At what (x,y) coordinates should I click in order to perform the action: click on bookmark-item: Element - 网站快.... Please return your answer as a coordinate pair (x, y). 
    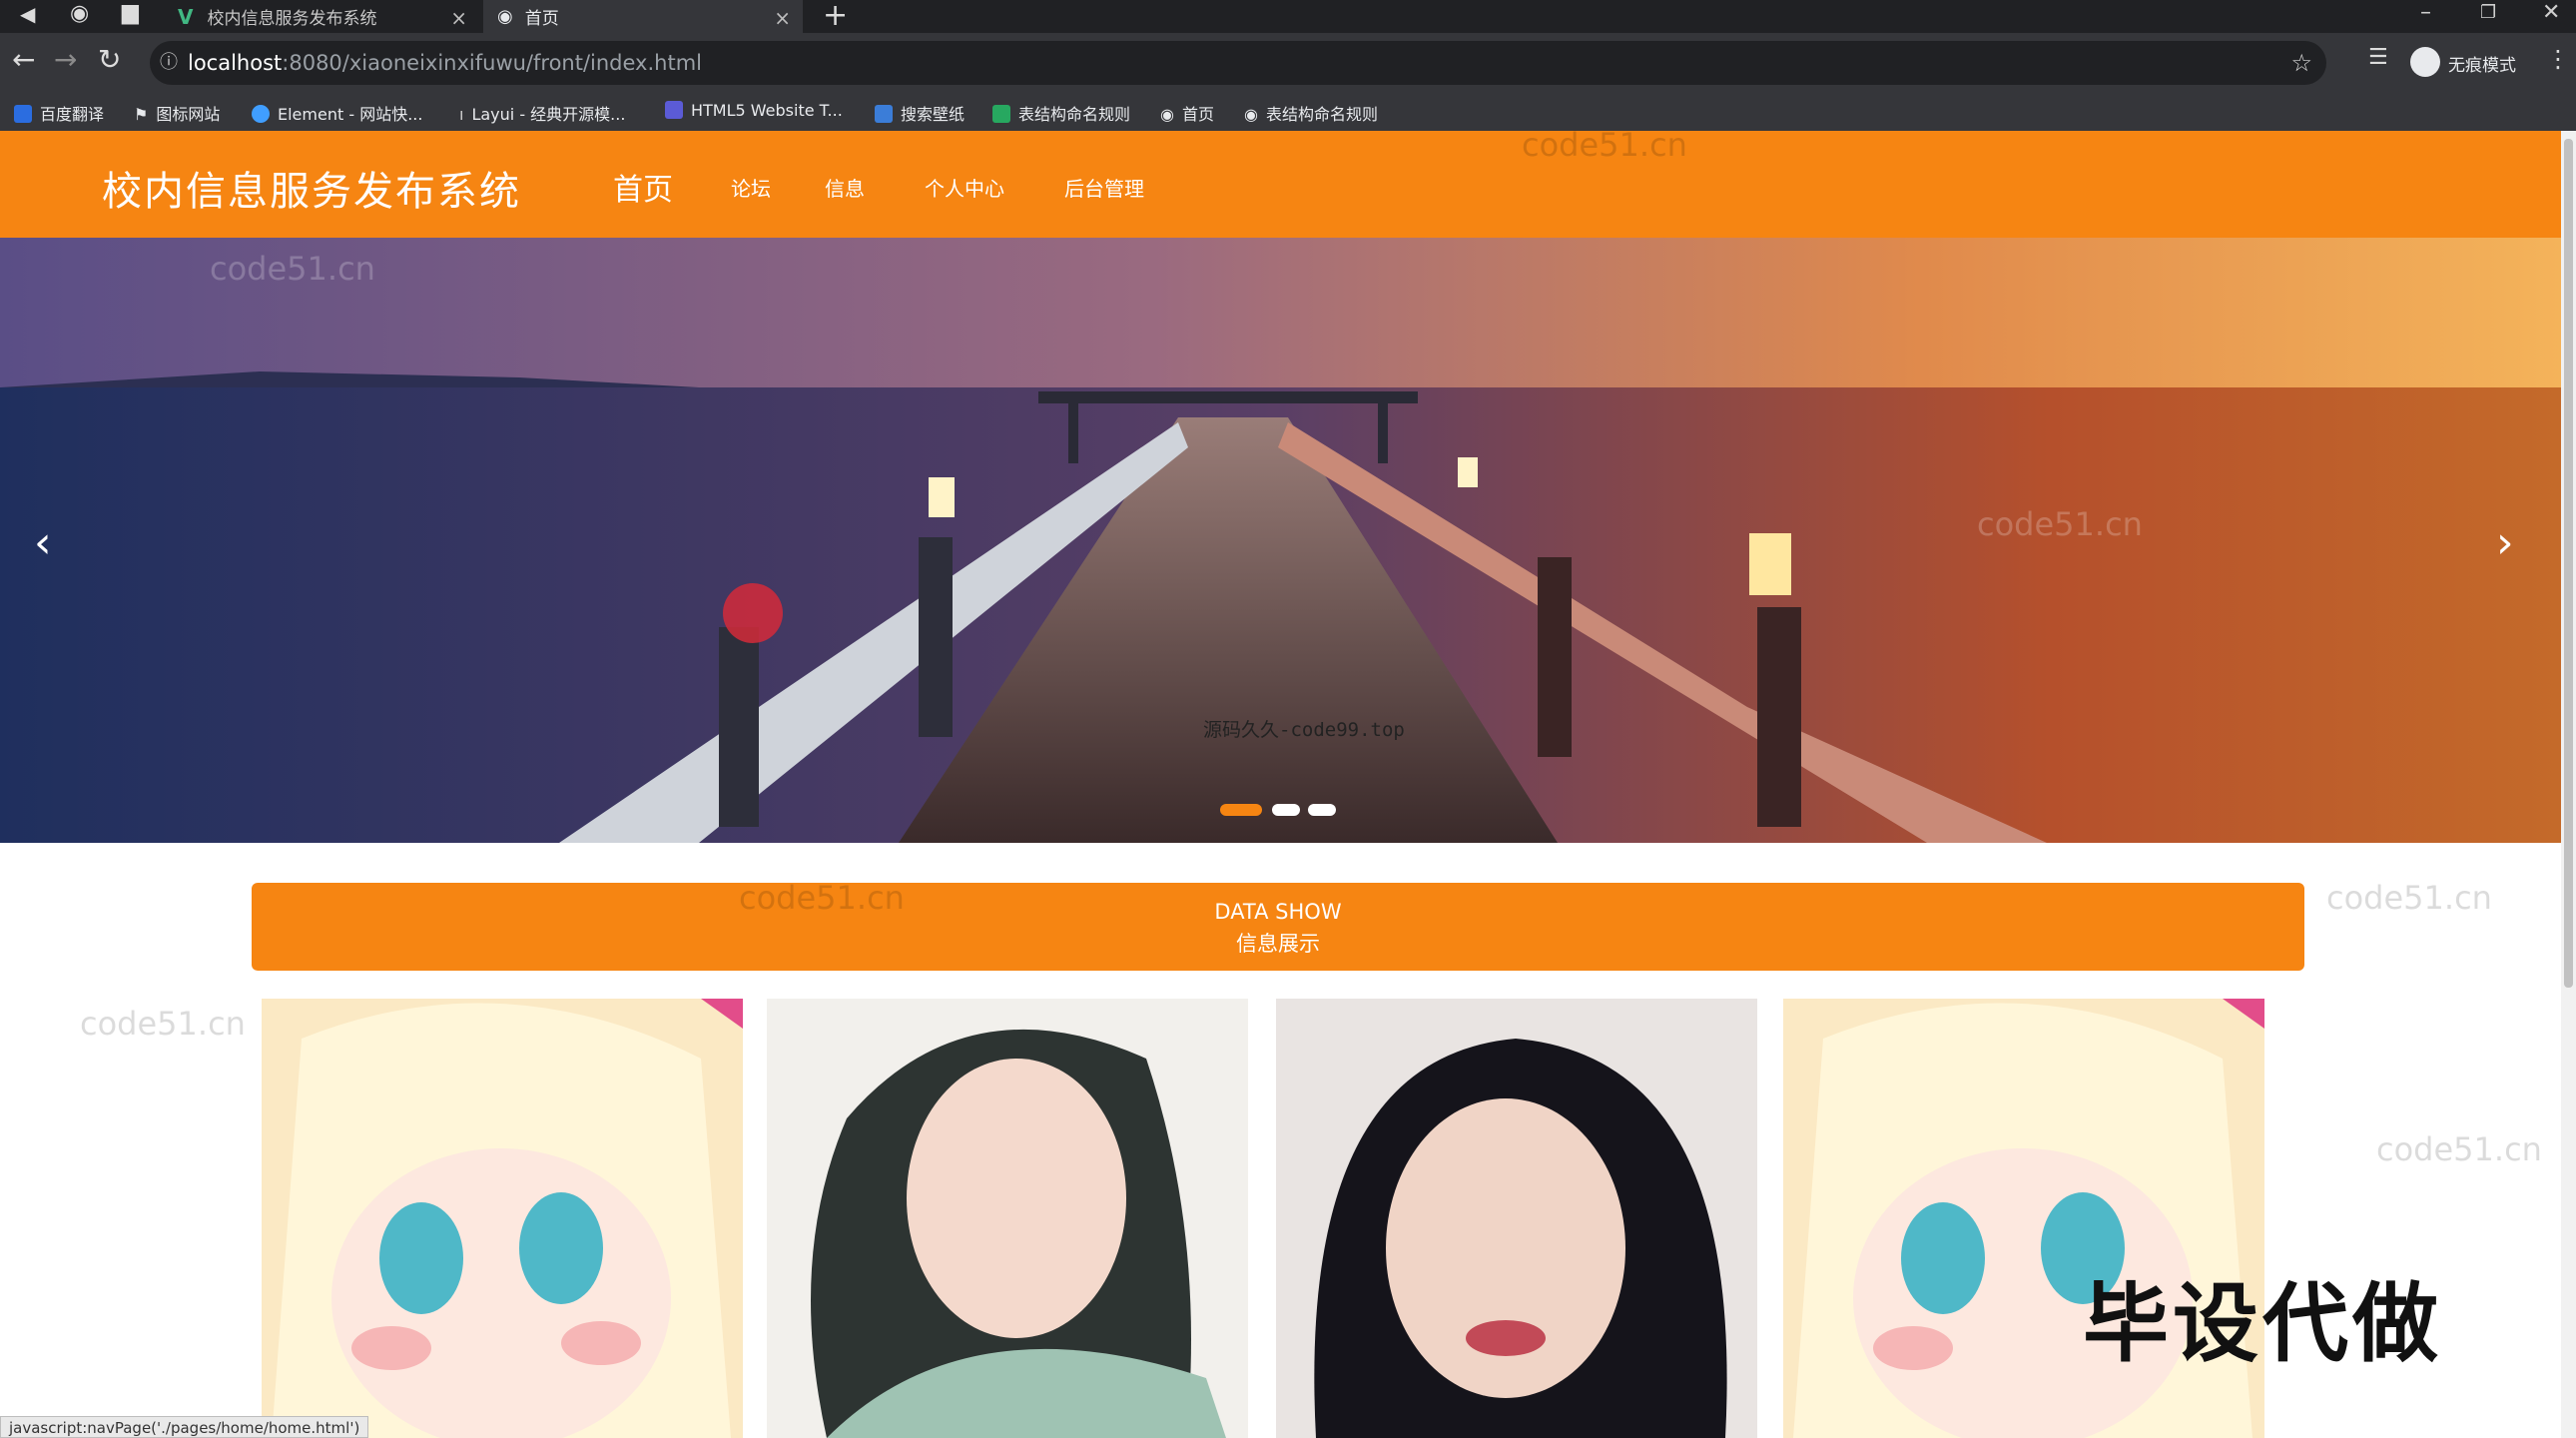
    Looking at the image, I should click on (337, 113).